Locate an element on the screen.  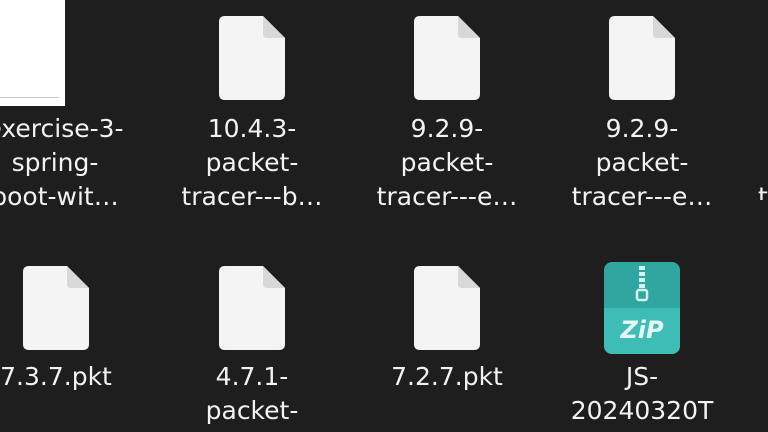
zip-icon-text: ZiP is located at coordinates (641, 330).